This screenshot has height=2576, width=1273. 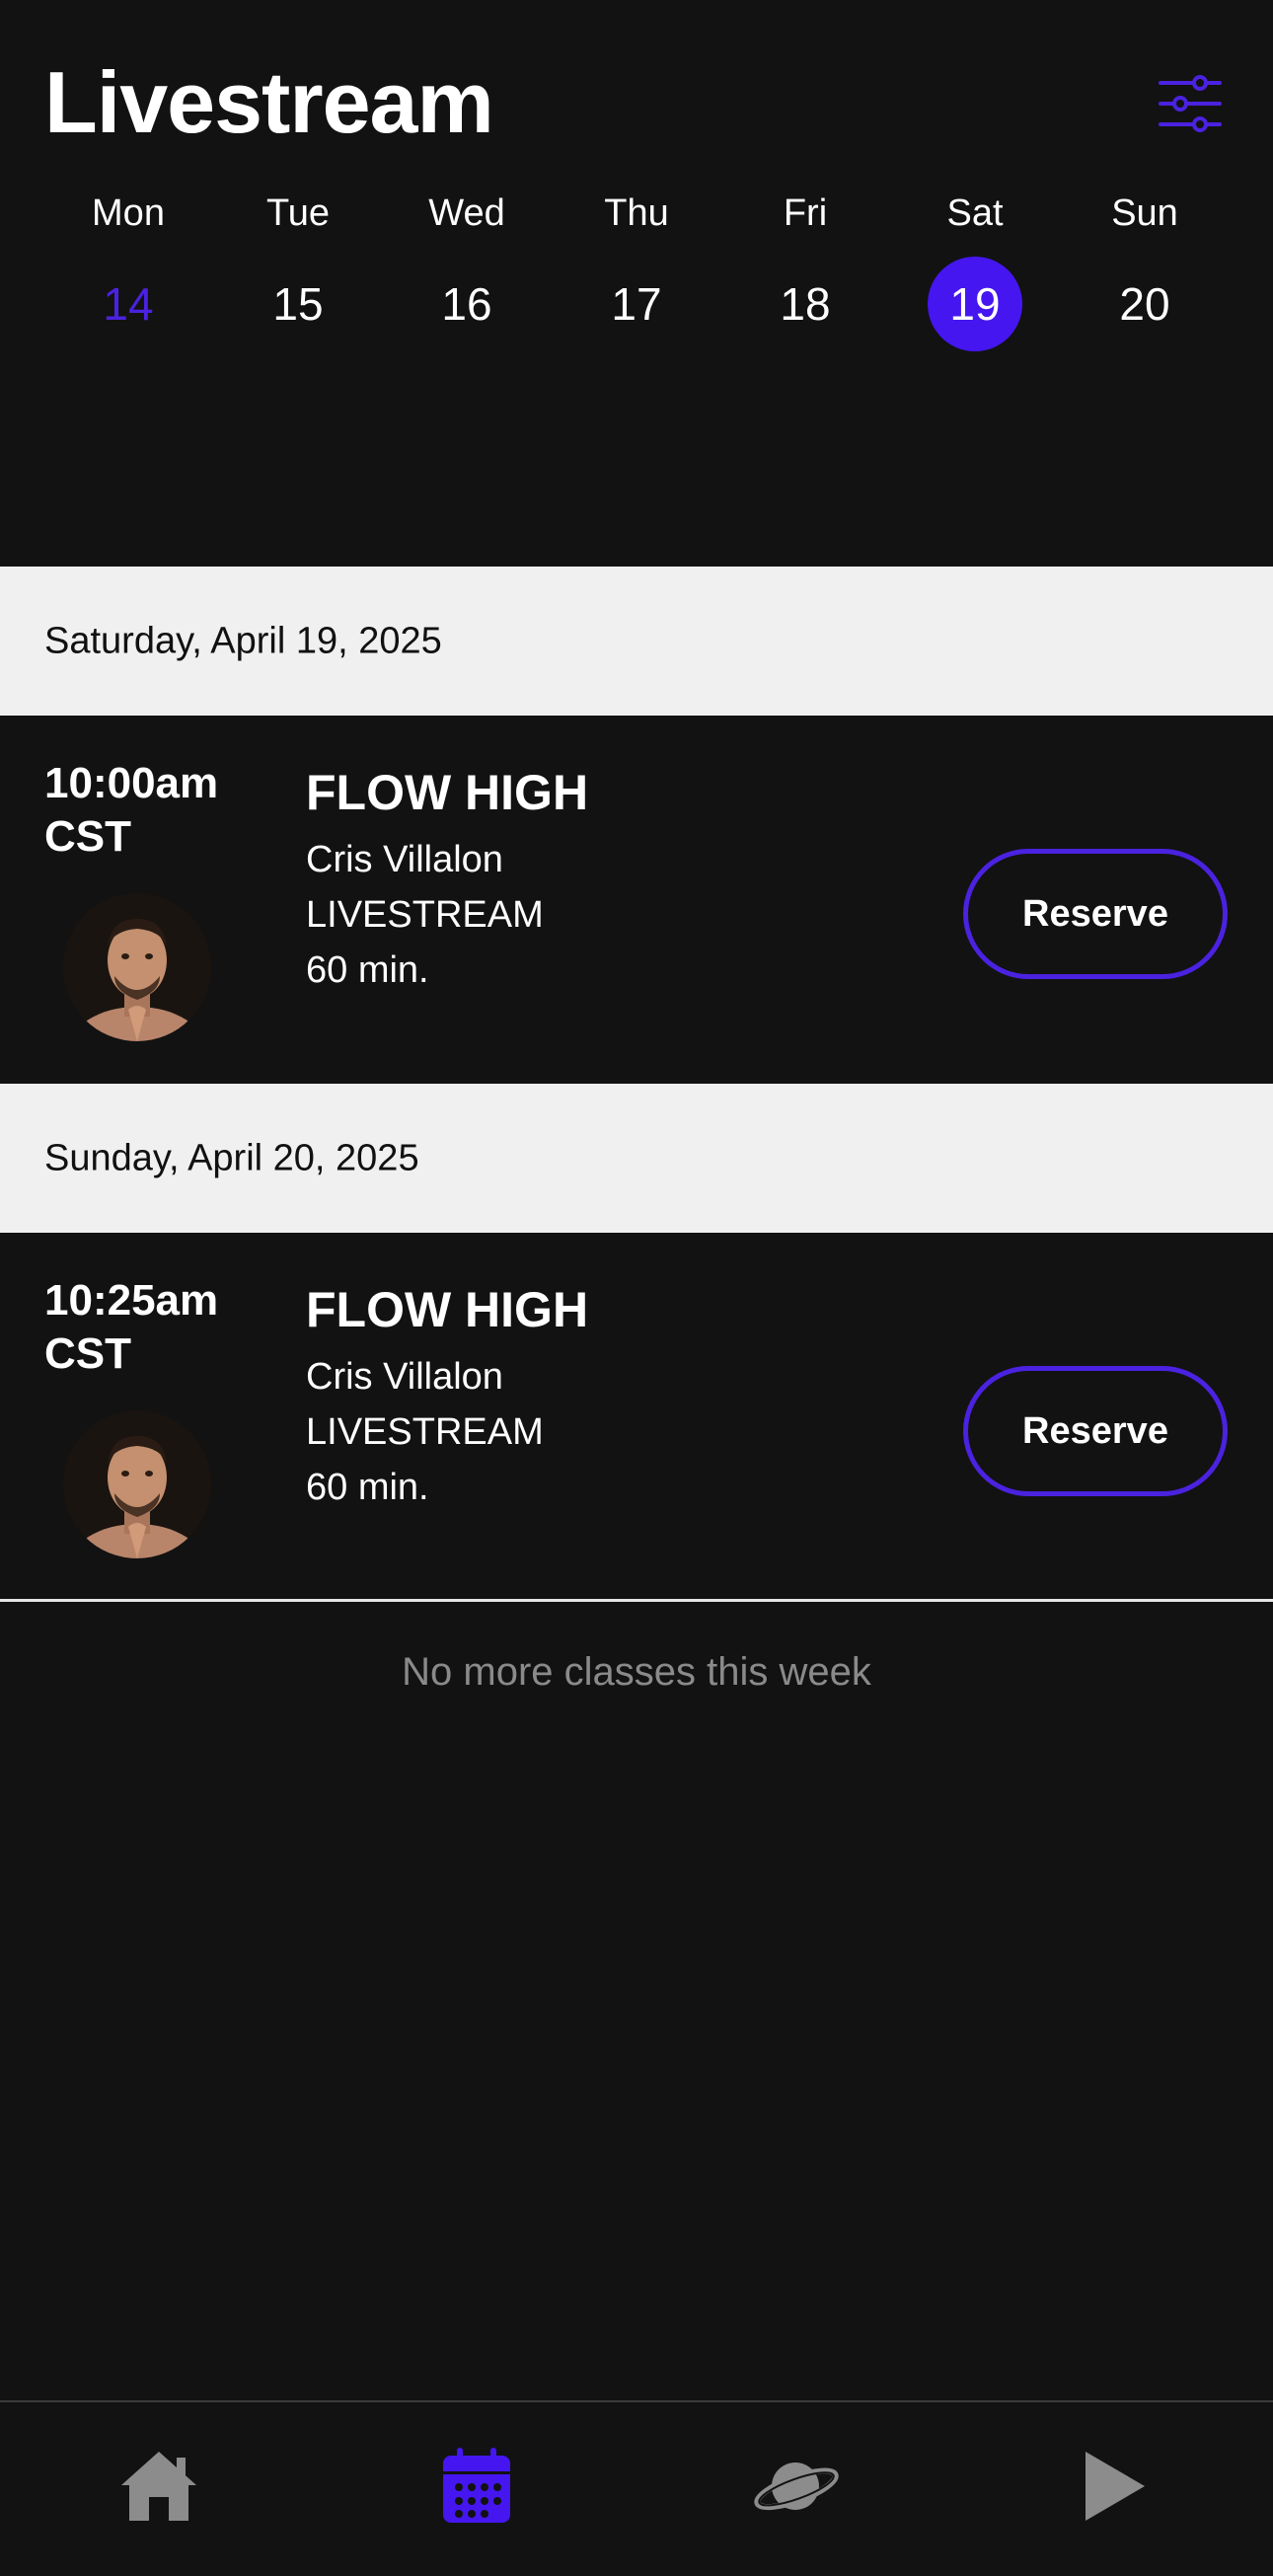 I want to click on day-tue: Tue 15, so click(x=298, y=276).